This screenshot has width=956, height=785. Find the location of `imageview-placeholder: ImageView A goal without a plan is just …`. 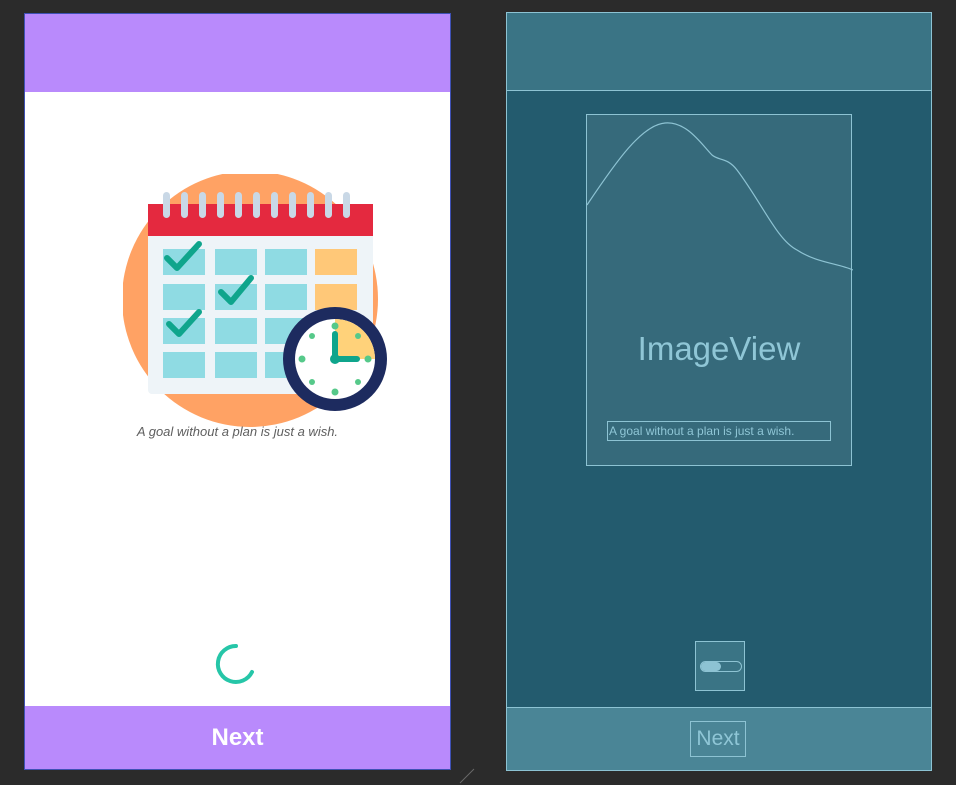

imageview-placeholder: ImageView A goal without a plan is just … is located at coordinates (719, 290).